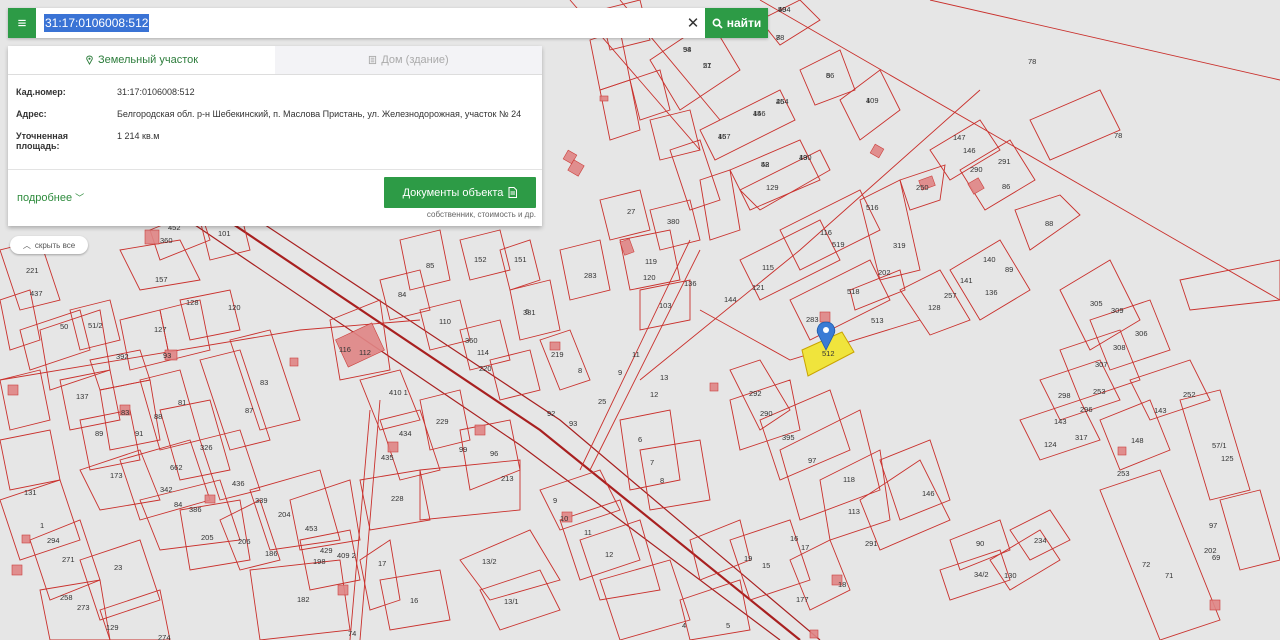 The width and height of the screenshot is (1280, 640). I want to click on parcel-number-label: 78, so click(1032, 61).